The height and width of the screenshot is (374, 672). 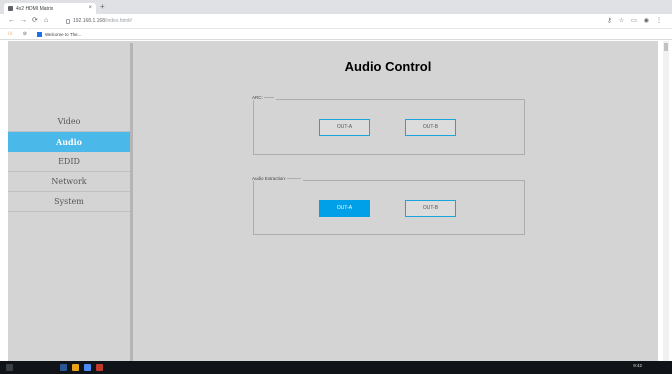 I want to click on taskbar-folder-icon, so click(x=75, y=367).